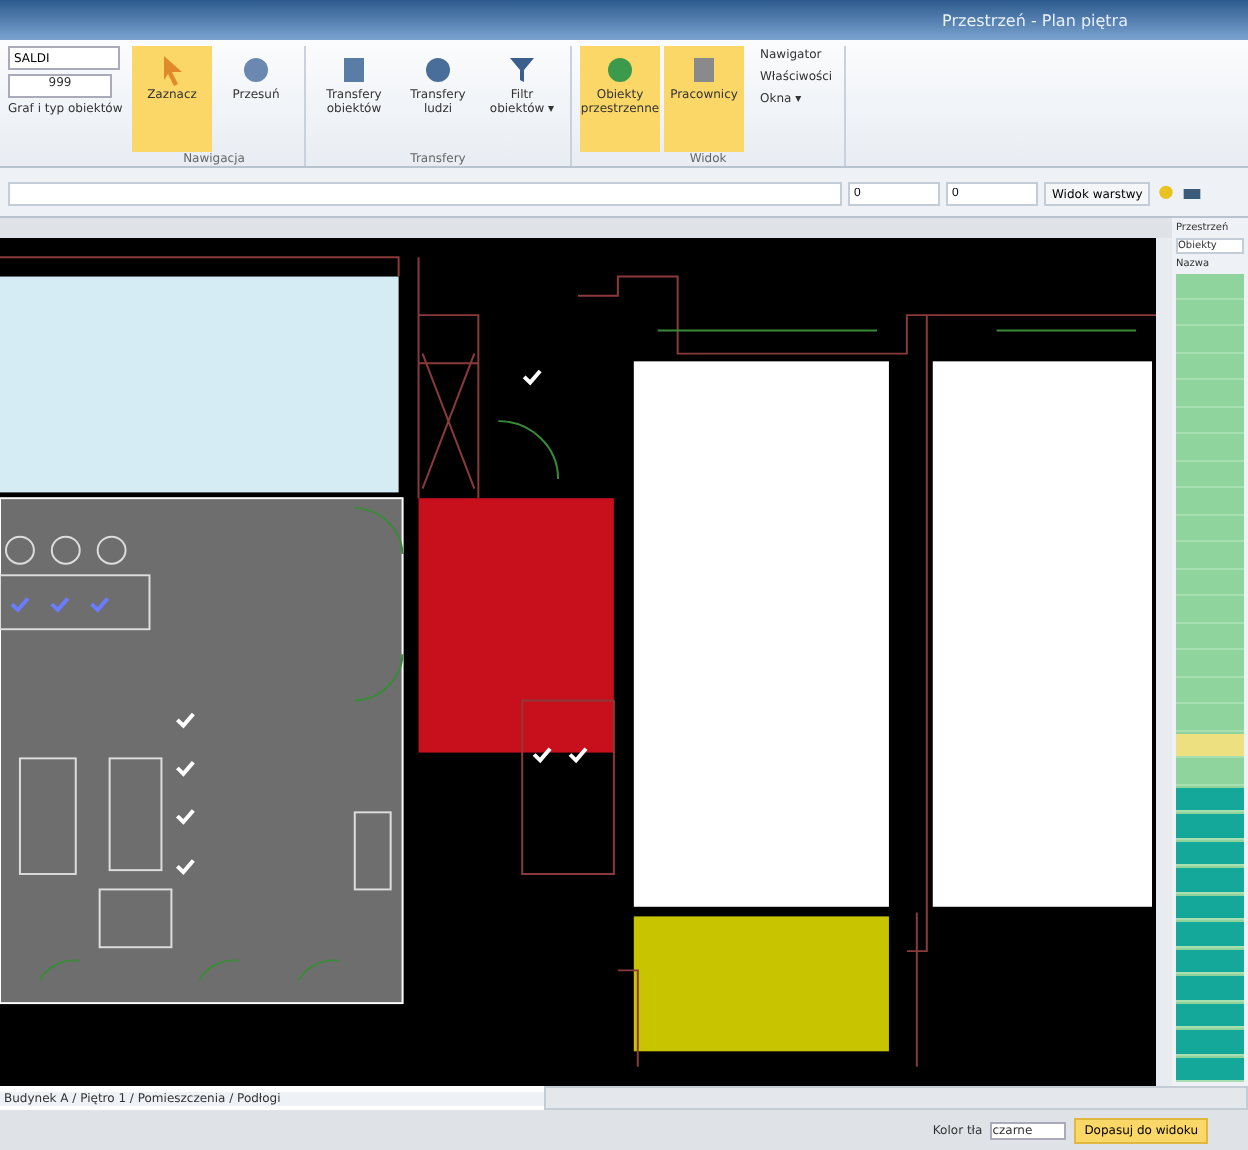 The image size is (1248, 1150). I want to click on window-title: Przestrzeń - Plan piętra, so click(1035, 20).